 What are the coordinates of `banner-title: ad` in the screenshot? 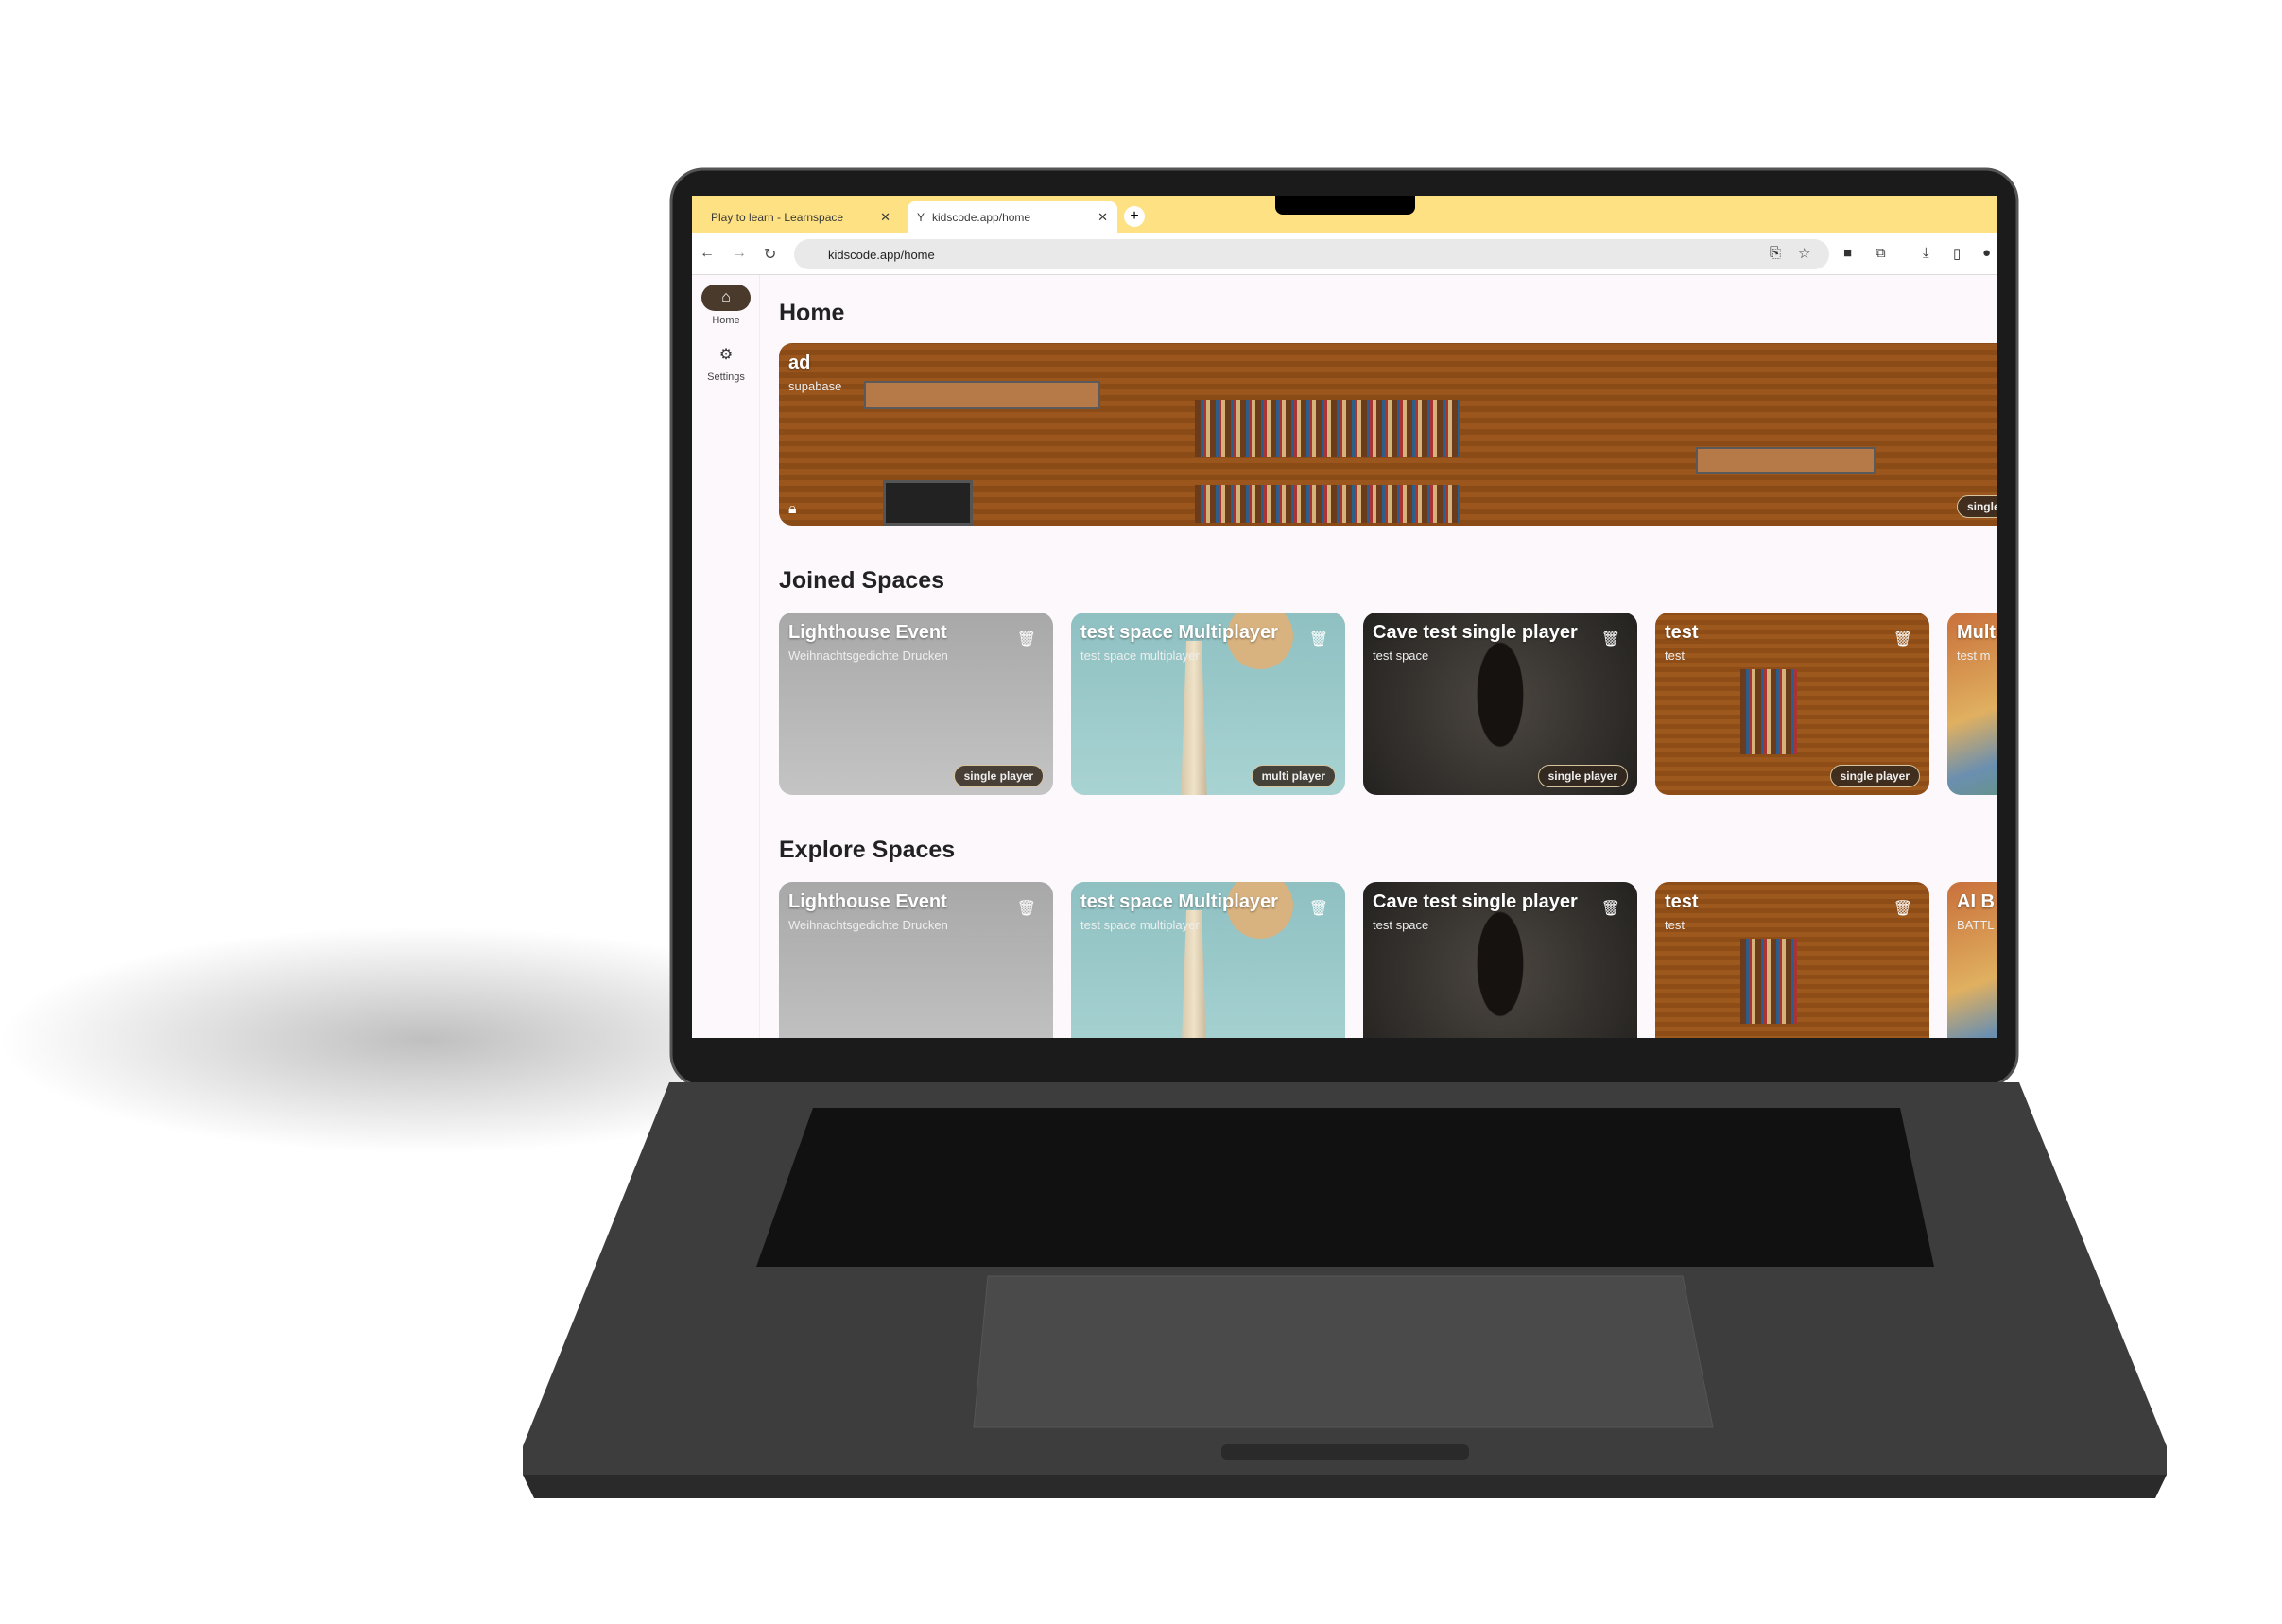 It's located at (799, 363).